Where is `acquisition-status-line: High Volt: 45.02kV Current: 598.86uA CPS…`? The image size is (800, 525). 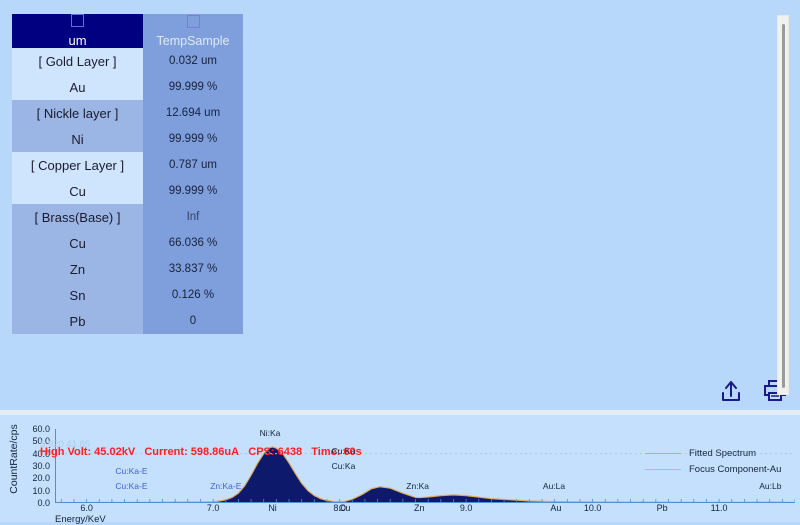
acquisition-status-line: High Volt: 45.02kV Current: 598.86uA CPS… is located at coordinates (201, 452).